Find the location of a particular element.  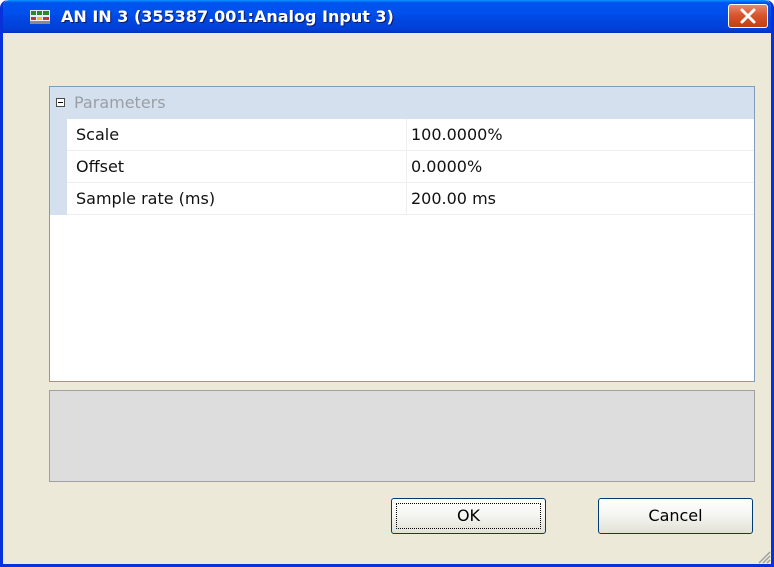

resize-grip-icon is located at coordinates (763, 556).